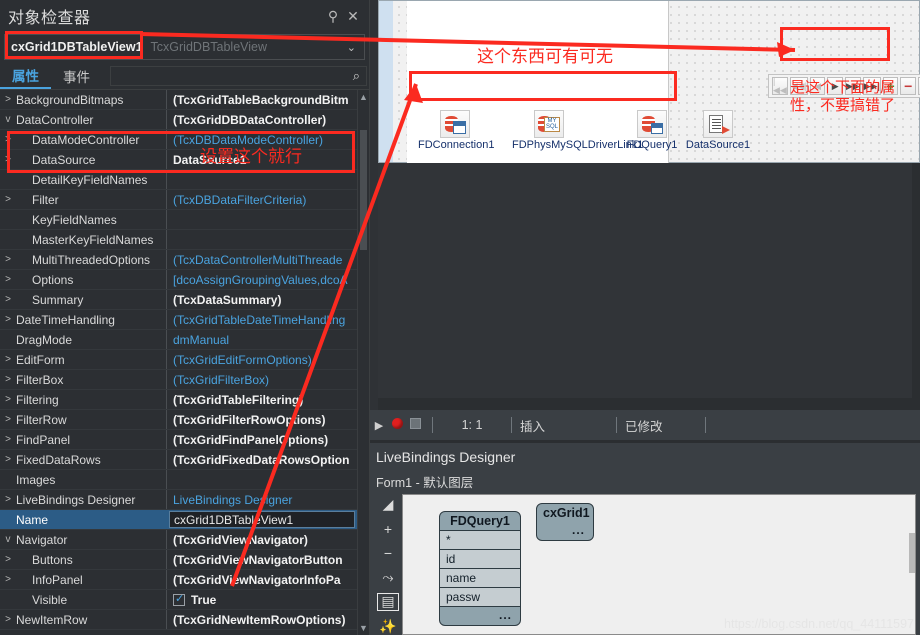 The height and width of the screenshot is (635, 920). What do you see at coordinates (262, 560) in the screenshot?
I see `property-value-cell: (TcxGridViewNavigatorButton` at bounding box center [262, 560].